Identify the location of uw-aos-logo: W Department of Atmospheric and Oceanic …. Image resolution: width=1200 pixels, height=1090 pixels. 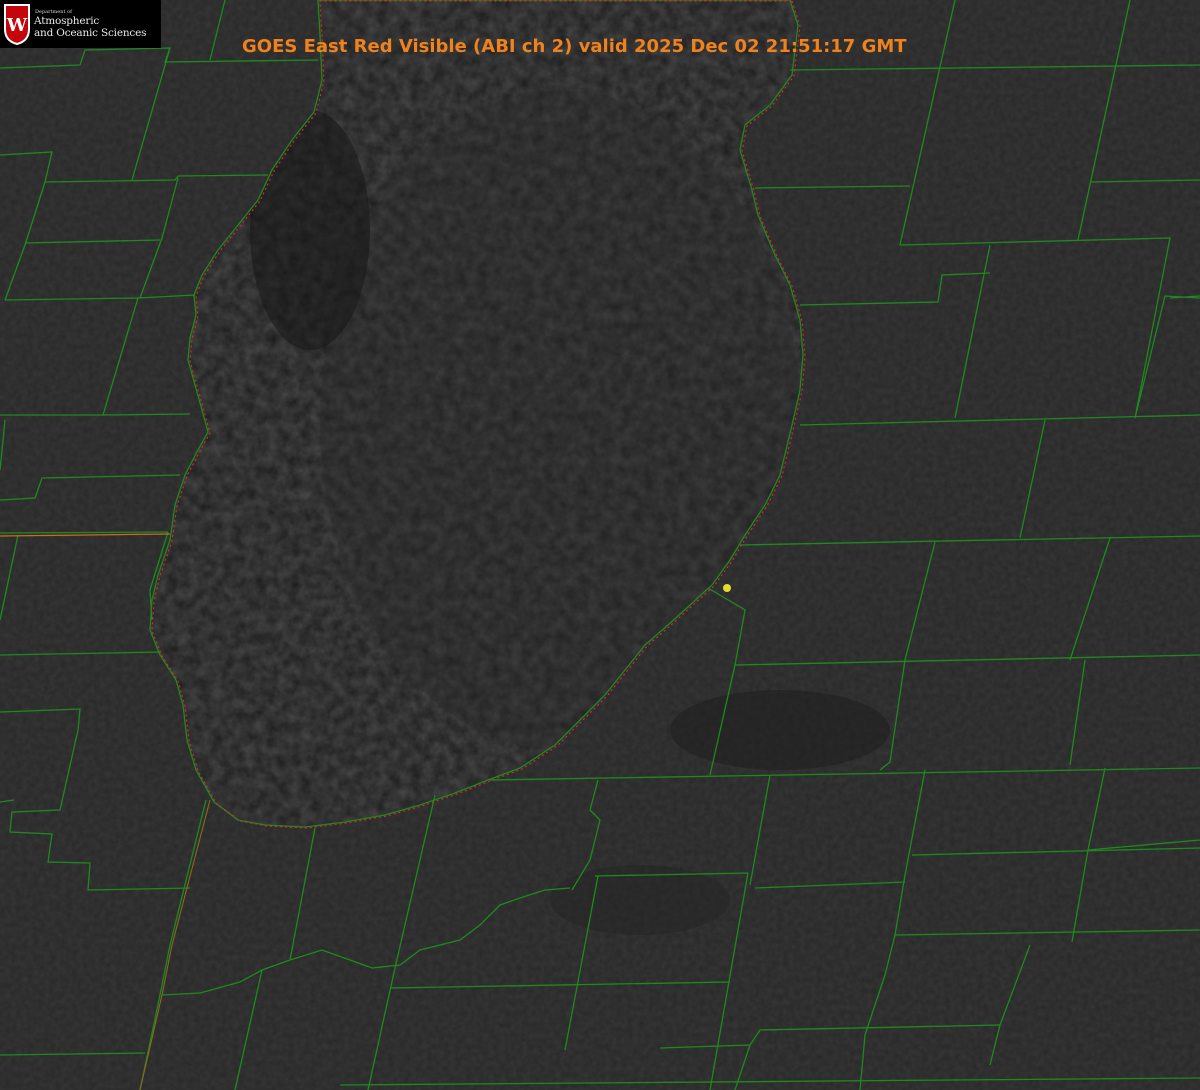
(80, 24).